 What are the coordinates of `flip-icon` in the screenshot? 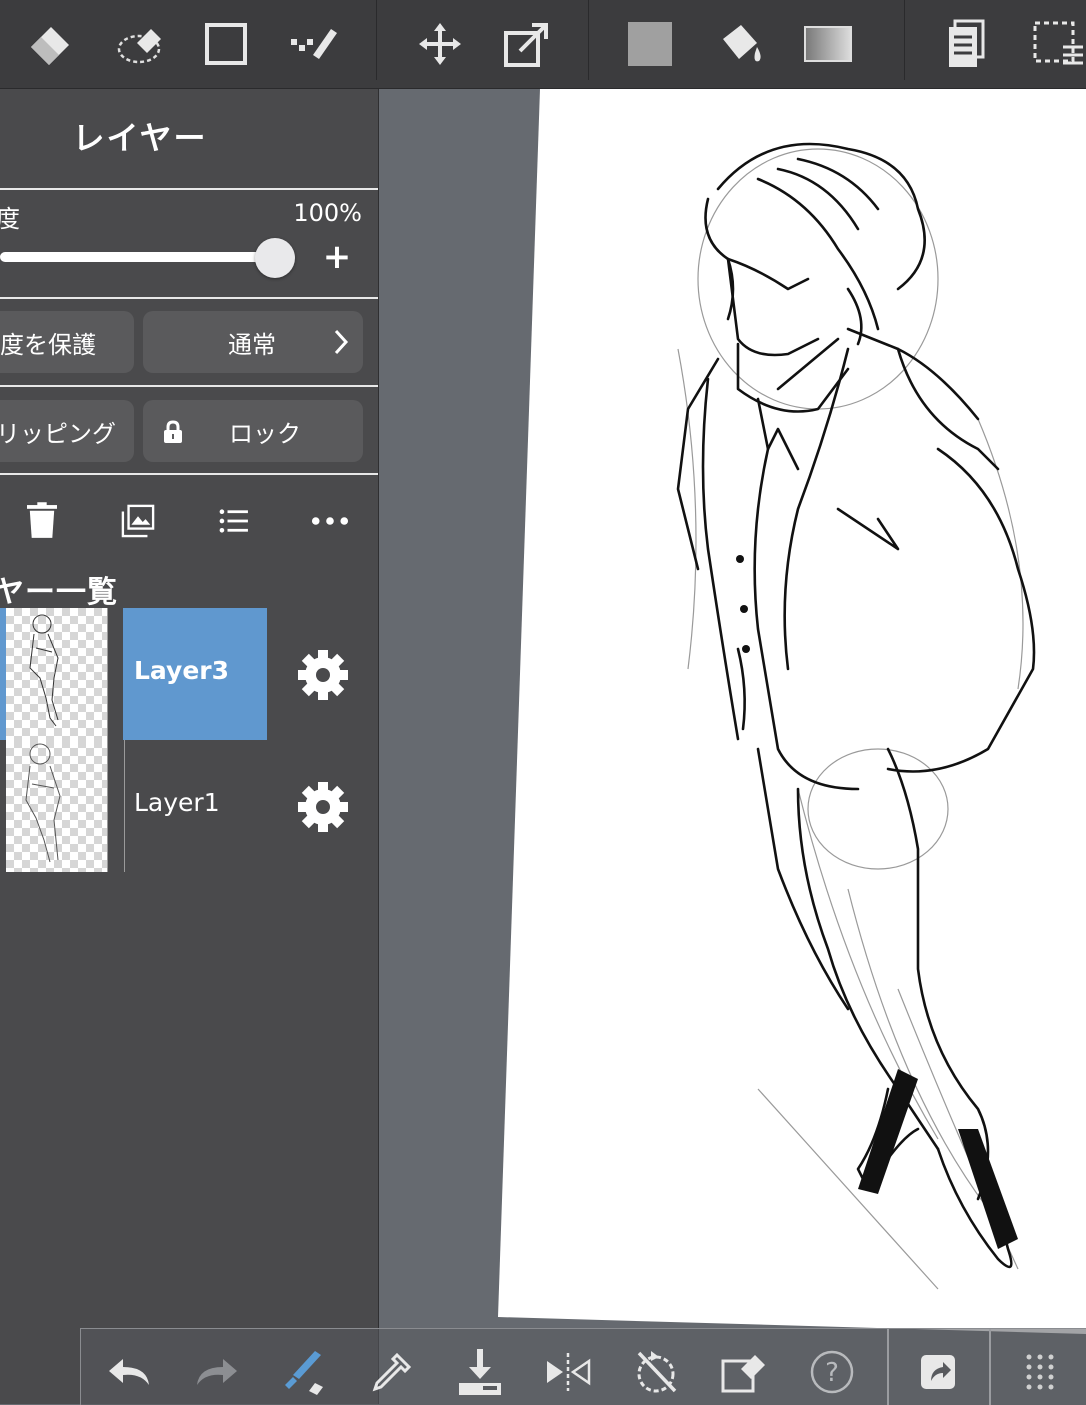 It's located at (569, 1372).